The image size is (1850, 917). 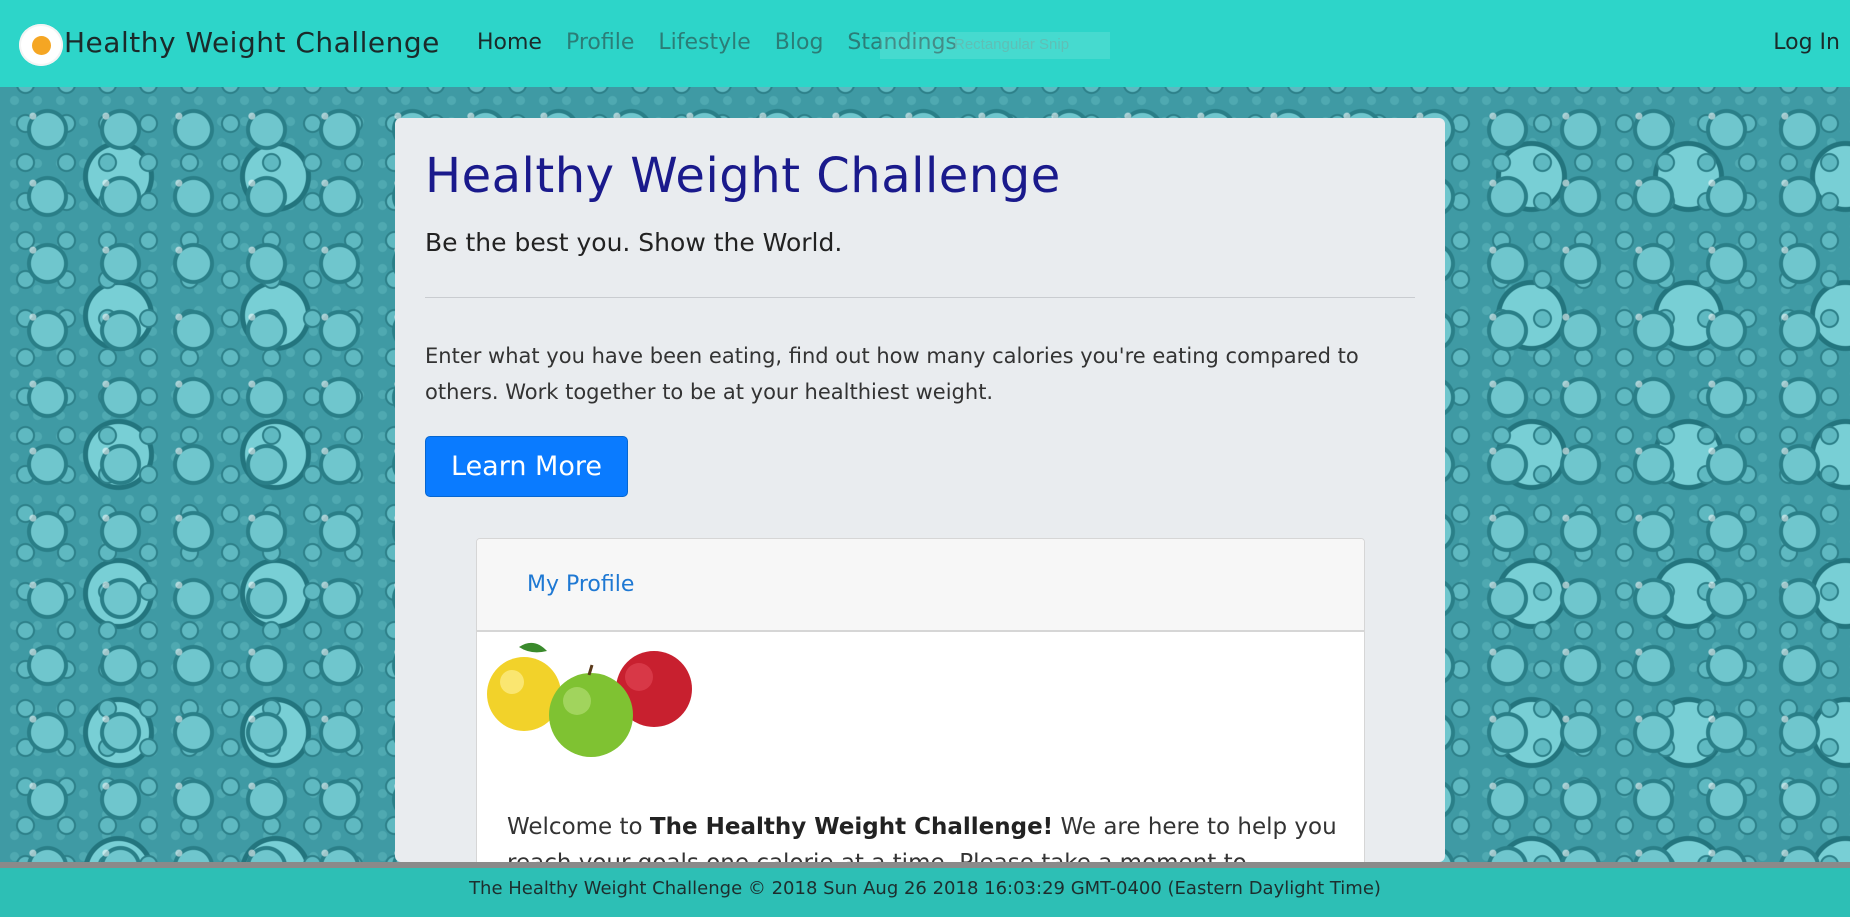 What do you see at coordinates (600, 42) in the screenshot?
I see `nav-profile: Profile` at bounding box center [600, 42].